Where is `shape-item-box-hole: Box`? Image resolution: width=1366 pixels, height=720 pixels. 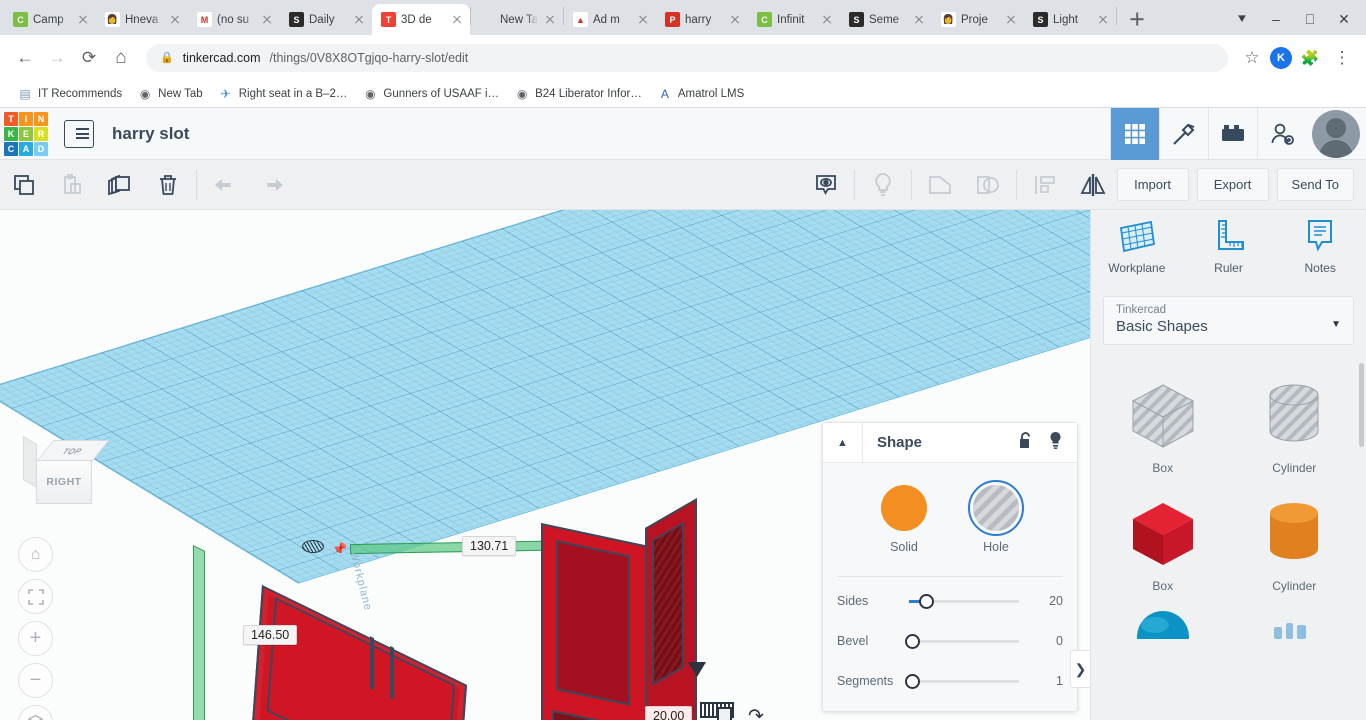 shape-item-box-hole: Box is located at coordinates (1163, 422).